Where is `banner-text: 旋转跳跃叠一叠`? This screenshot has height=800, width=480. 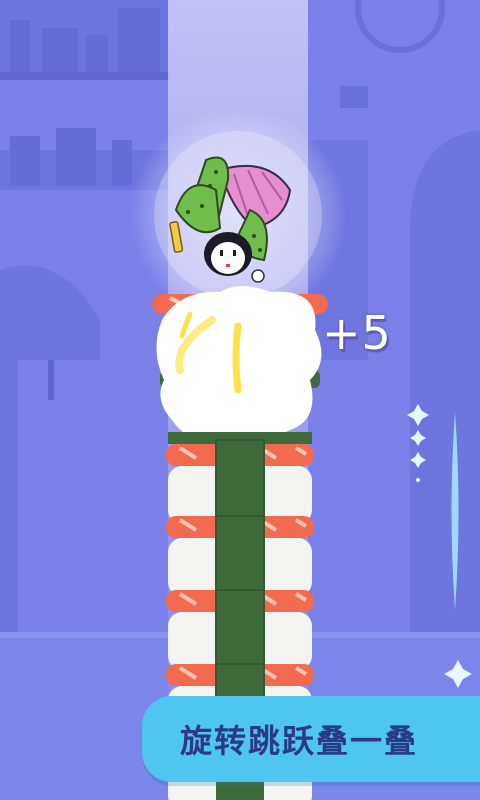 banner-text: 旋转跳跃叠一叠 is located at coordinates (299, 741).